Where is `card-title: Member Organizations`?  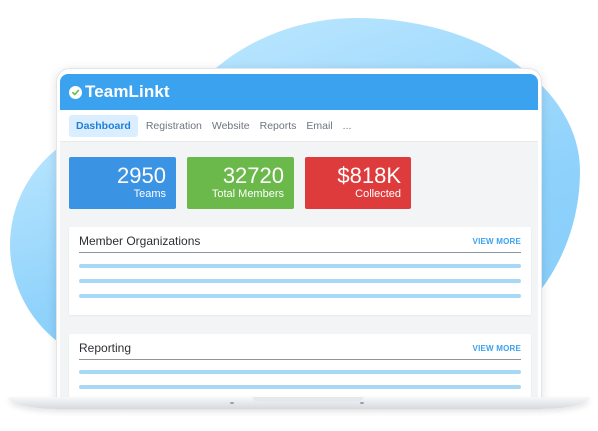 card-title: Member Organizations is located at coordinates (140, 241).